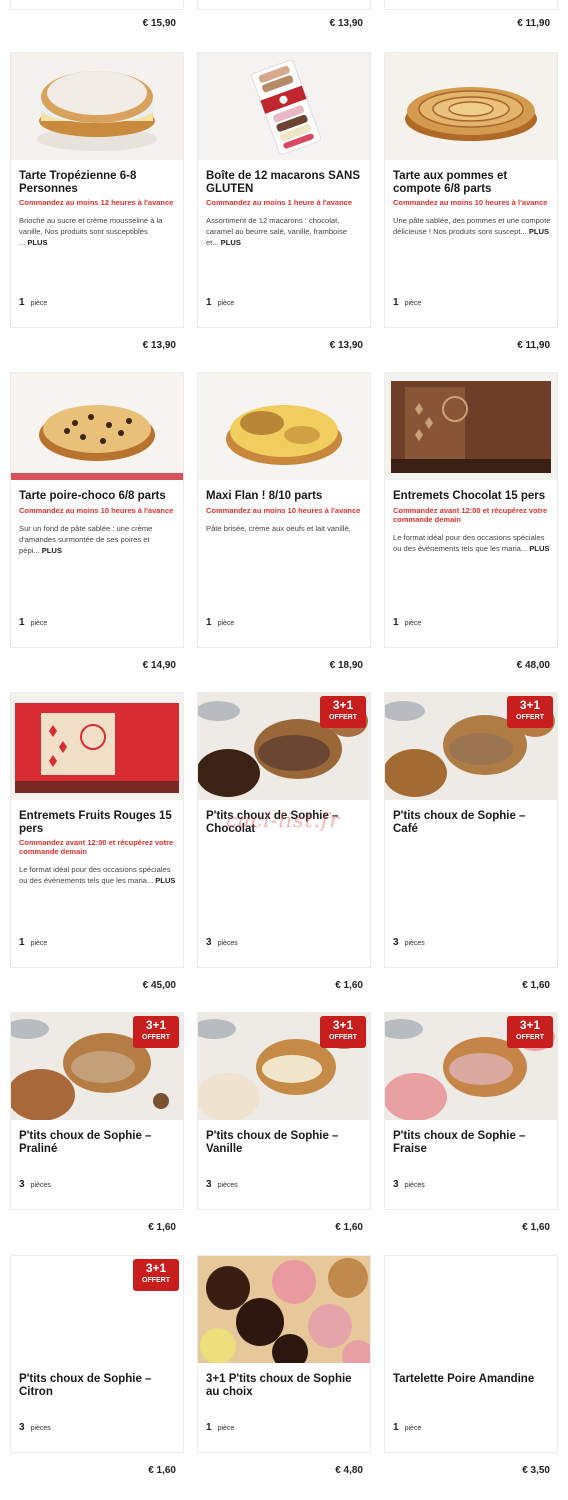 Image resolution: width=568 pixels, height=1500 pixels. What do you see at coordinates (285, 182) in the screenshot?
I see `product-title: Boîte de 12 macarons SANS GLUTEN` at bounding box center [285, 182].